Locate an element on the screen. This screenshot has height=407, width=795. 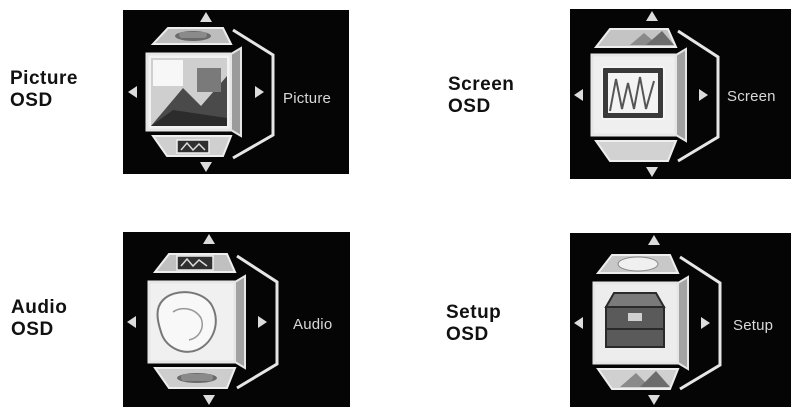
picture-osd-label: Picture OSD is located at coordinates (44, 90).